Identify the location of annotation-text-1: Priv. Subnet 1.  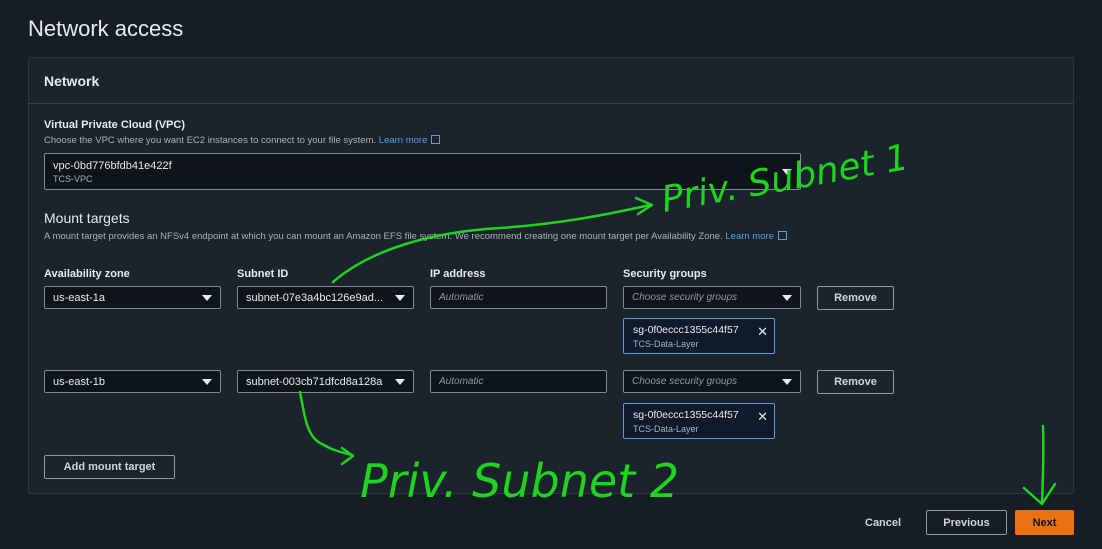
(784, 179).